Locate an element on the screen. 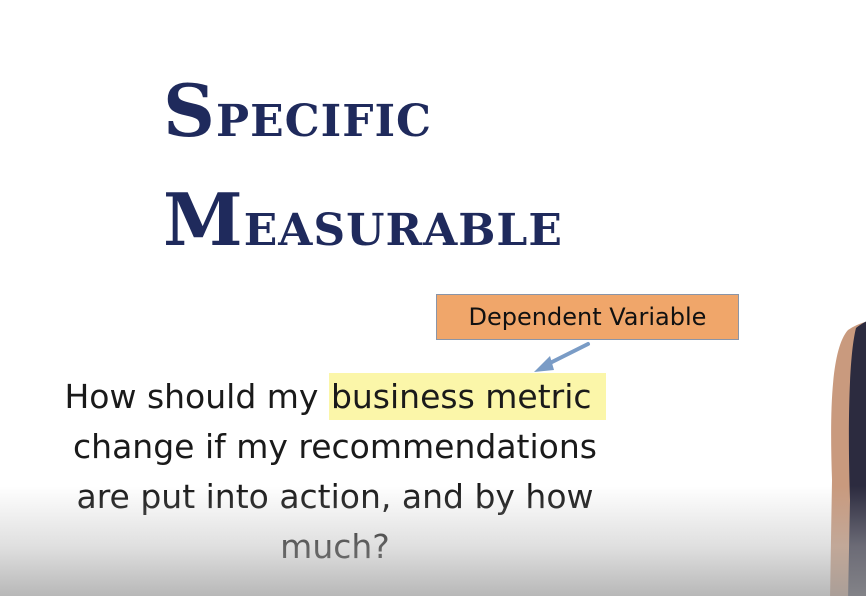  heading-measurable: MEASURABLE is located at coordinates (363, 220).